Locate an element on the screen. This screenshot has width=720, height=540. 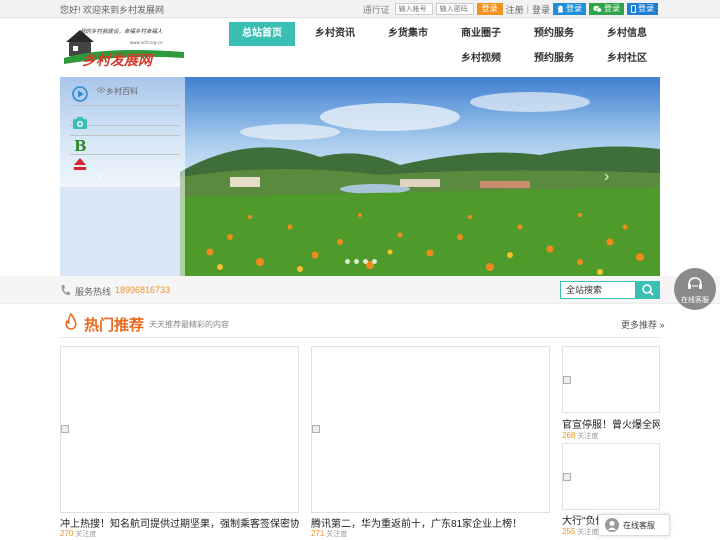
attention-count: 268 is located at coordinates (569, 435).